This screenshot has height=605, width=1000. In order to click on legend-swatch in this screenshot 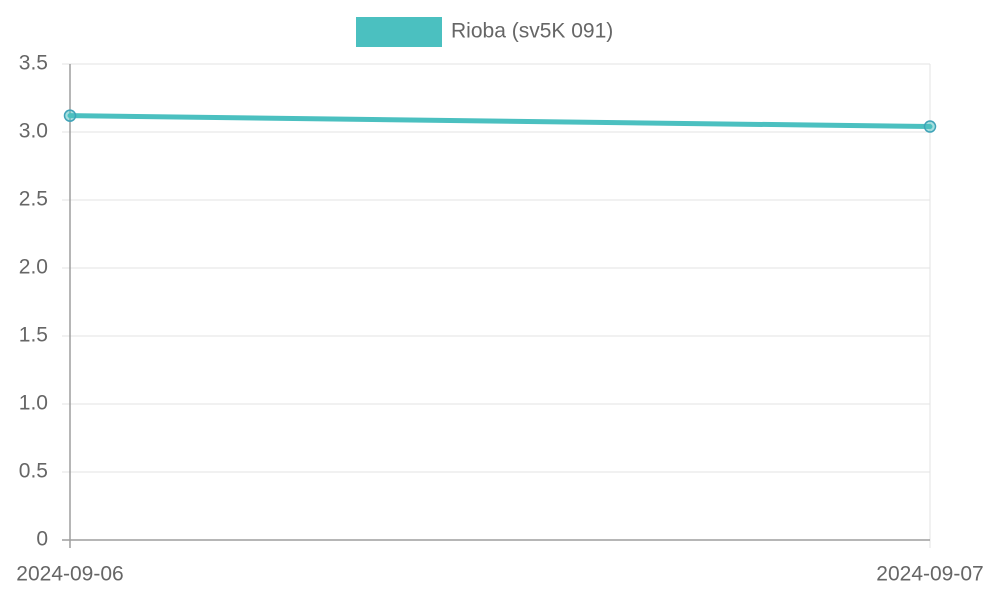, I will do `click(399, 32)`.